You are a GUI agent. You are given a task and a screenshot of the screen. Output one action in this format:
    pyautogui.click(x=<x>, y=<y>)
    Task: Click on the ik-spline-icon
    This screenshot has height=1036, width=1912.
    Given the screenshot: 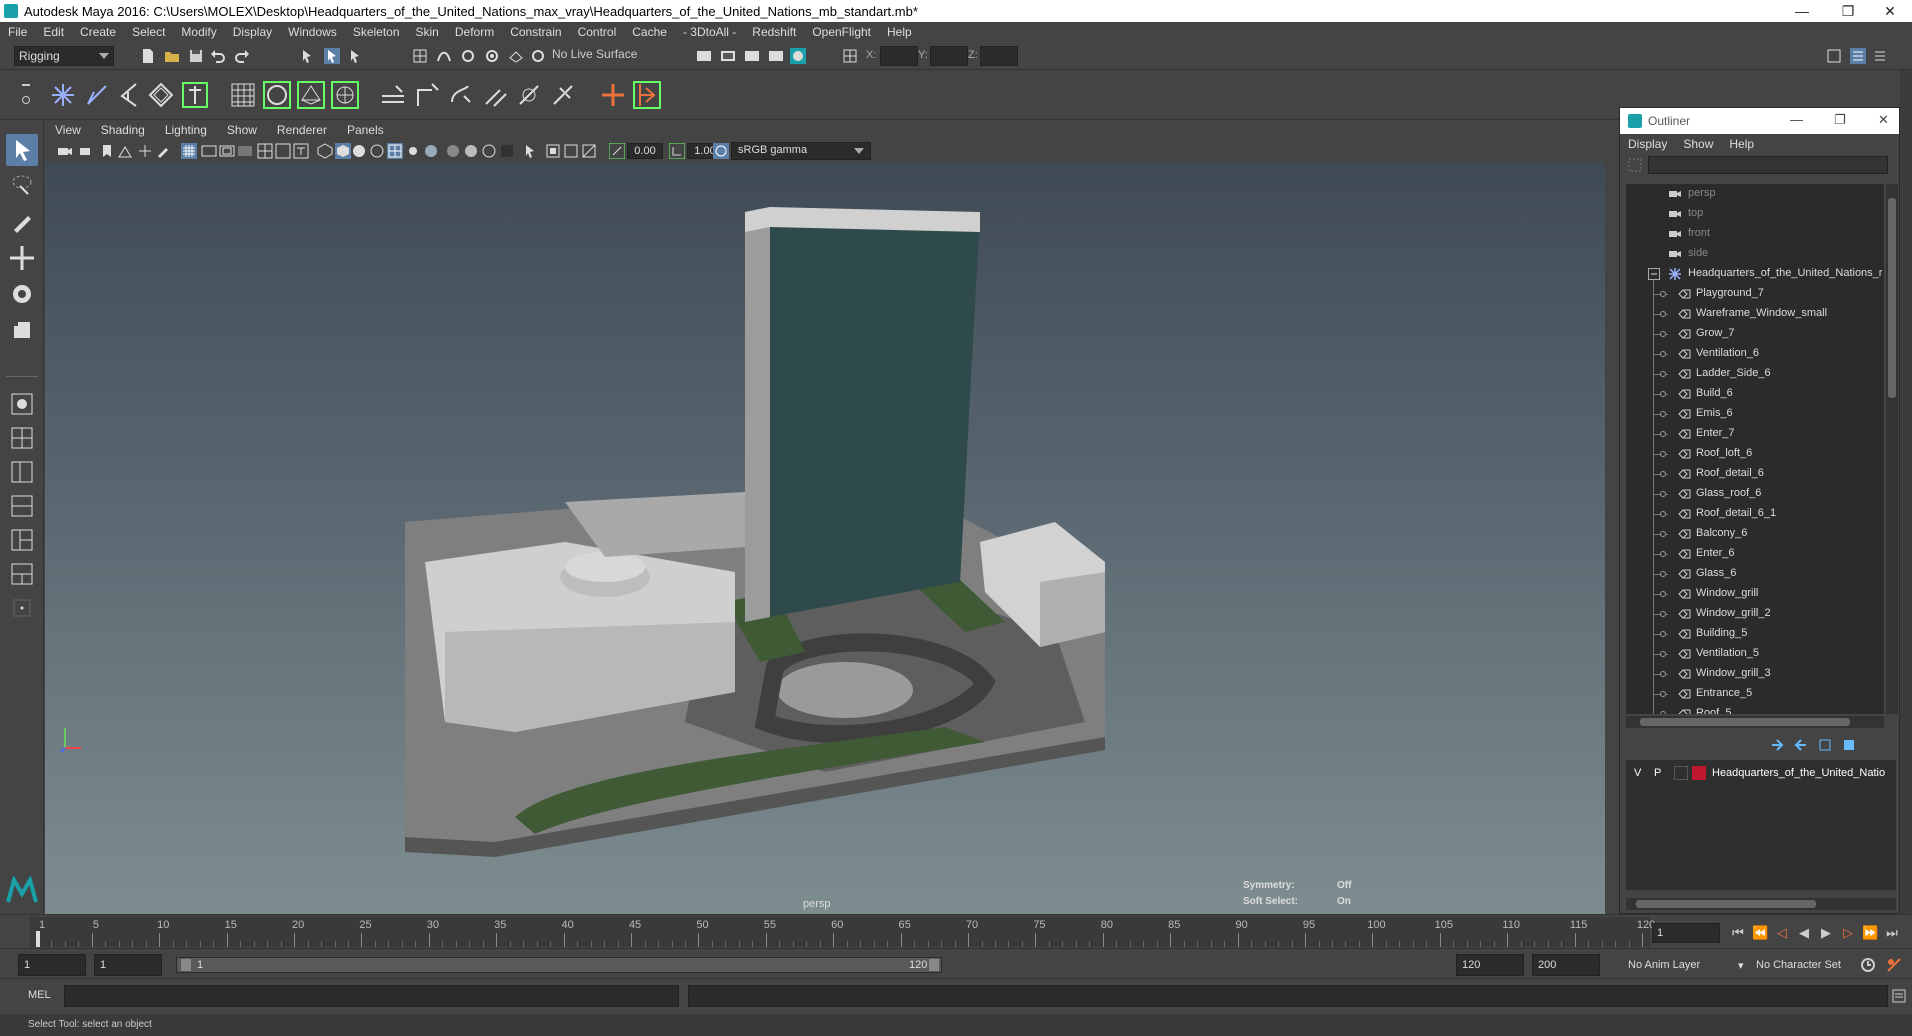 What is the action you would take?
    pyautogui.click(x=129, y=95)
    